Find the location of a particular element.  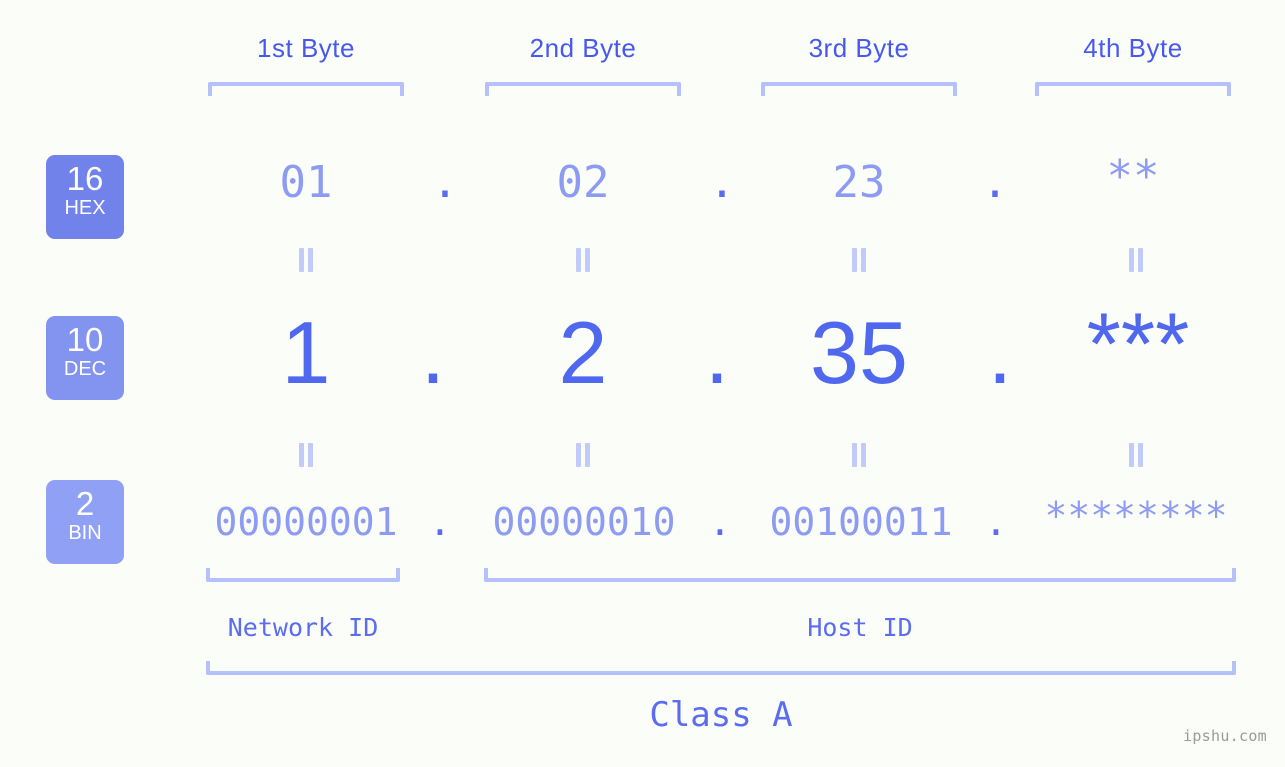

class-bracket is located at coordinates (721, 668).